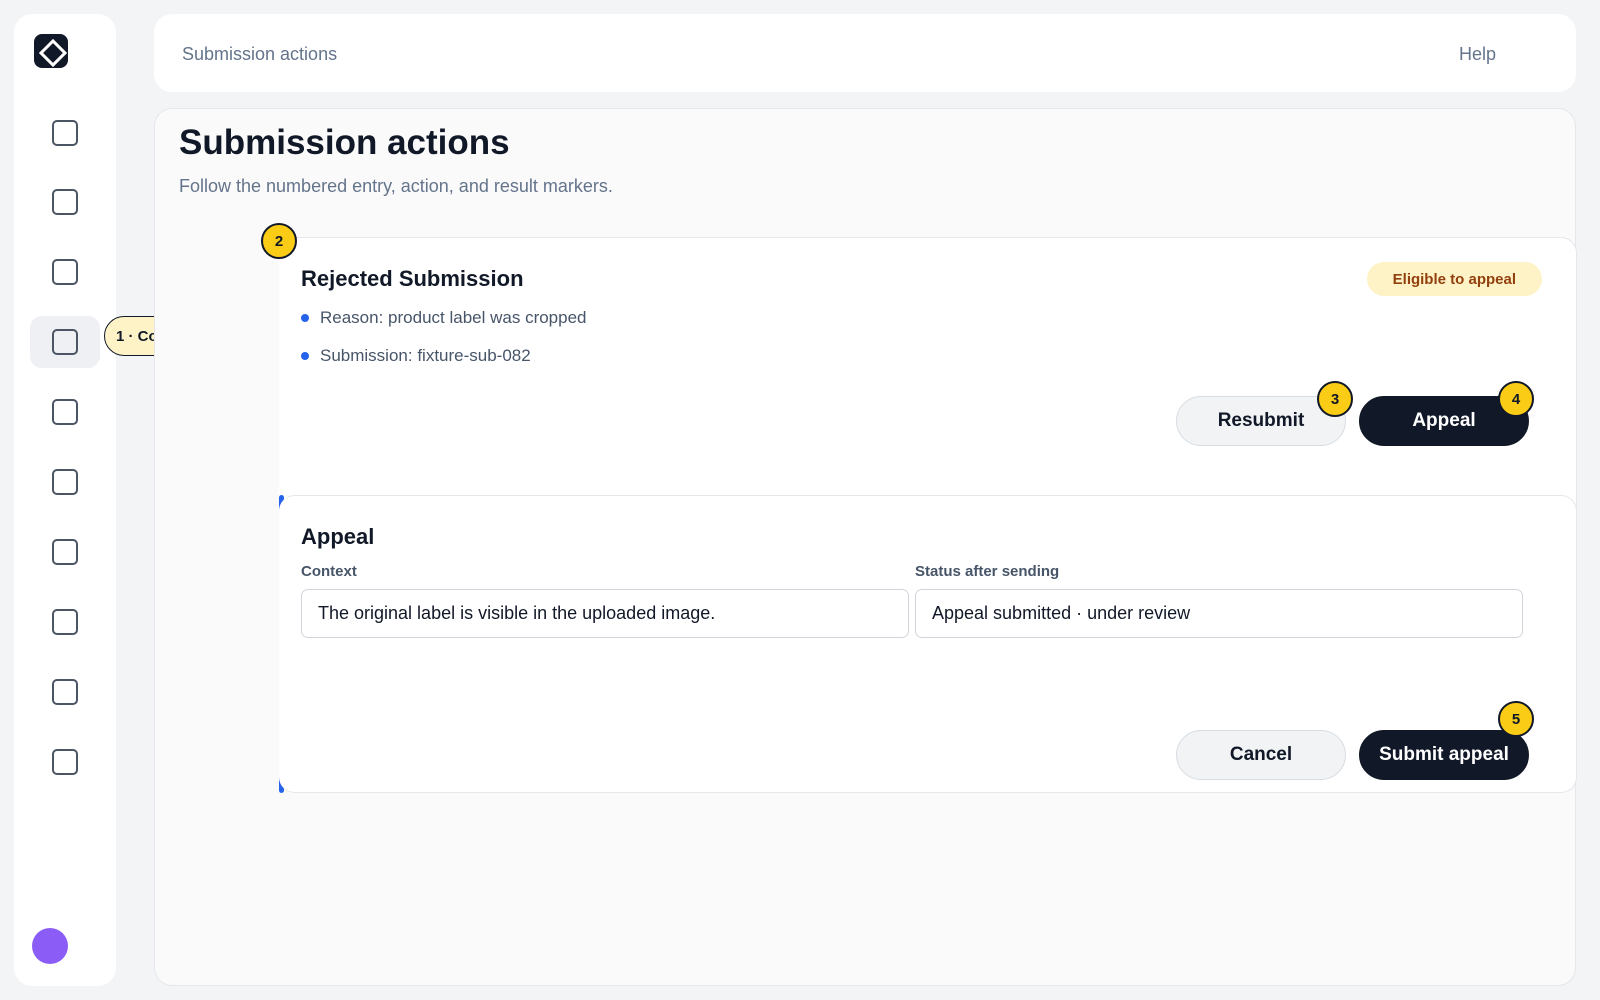  Describe the element at coordinates (344, 142) in the screenshot. I see `page-title: Submission actions` at that location.